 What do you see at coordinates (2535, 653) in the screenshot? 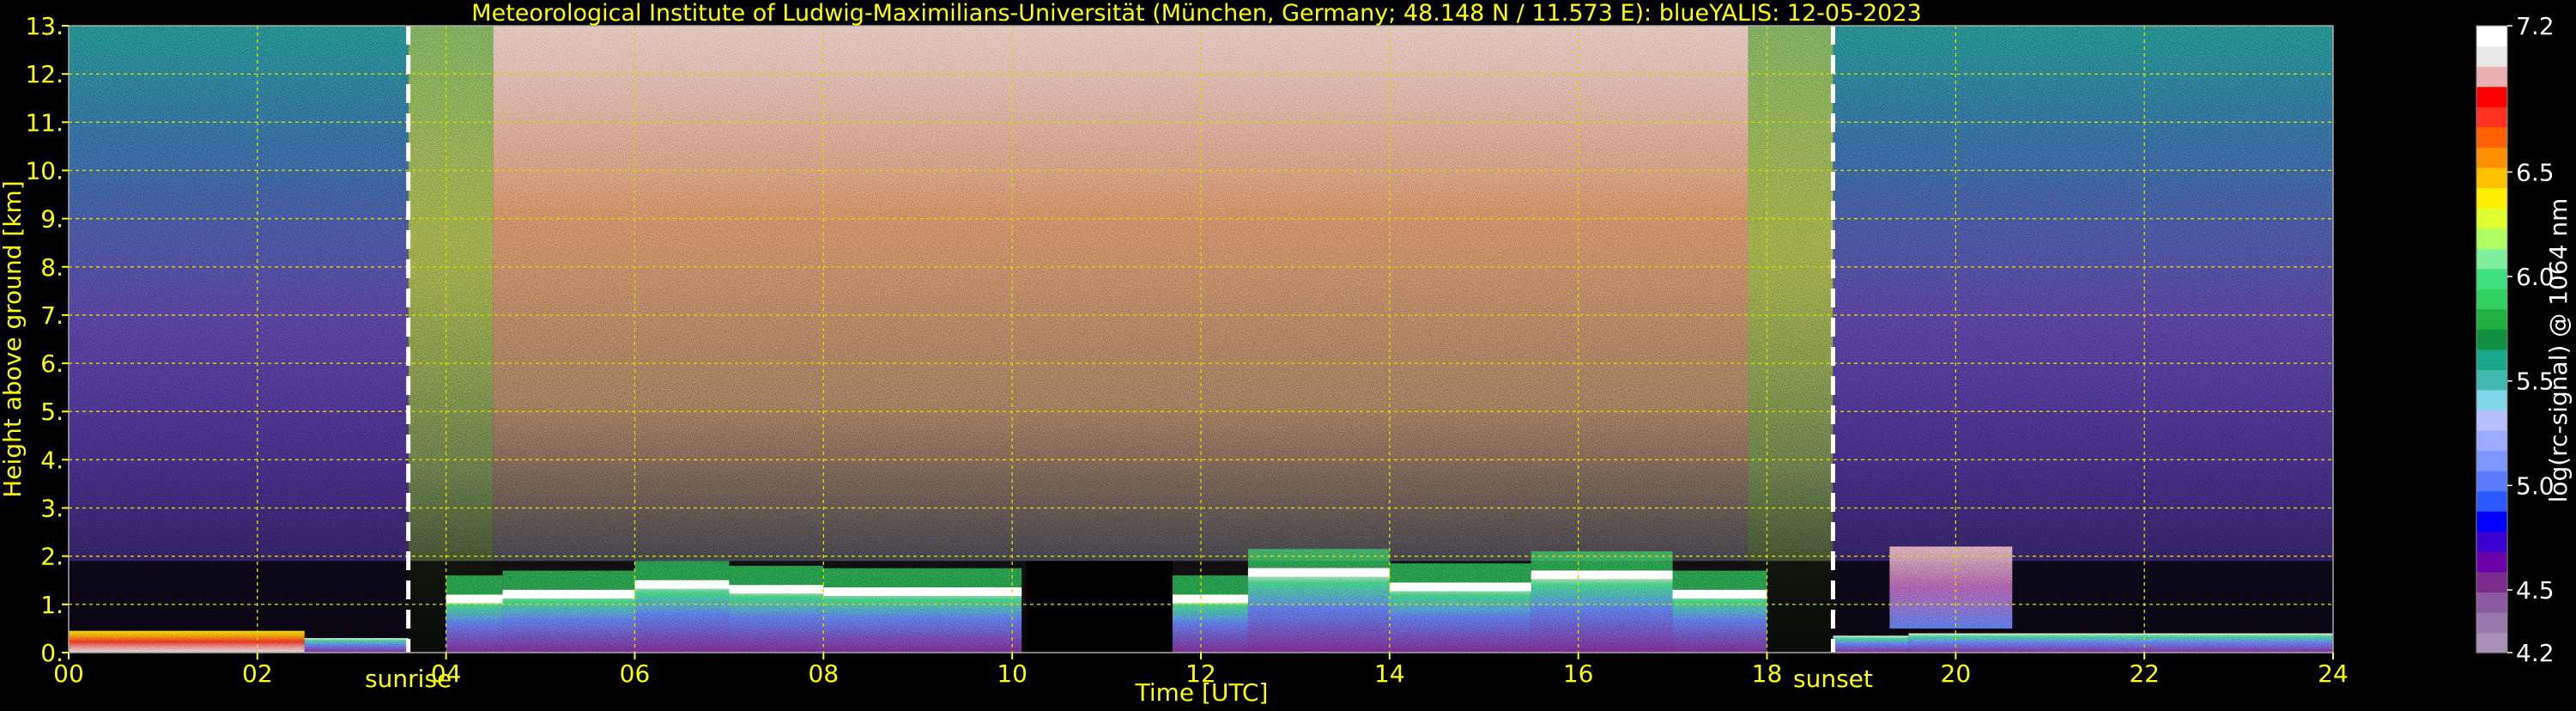
I see `colorbar-tick-label: 4.2` at bounding box center [2535, 653].